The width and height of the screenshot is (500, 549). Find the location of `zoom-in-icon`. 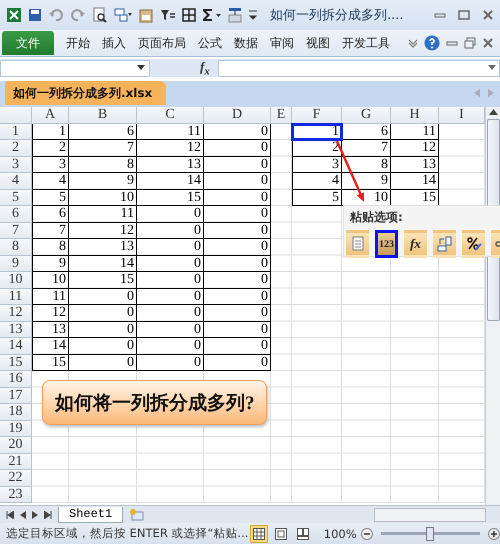

zoom-in-icon is located at coordinates (494, 534).